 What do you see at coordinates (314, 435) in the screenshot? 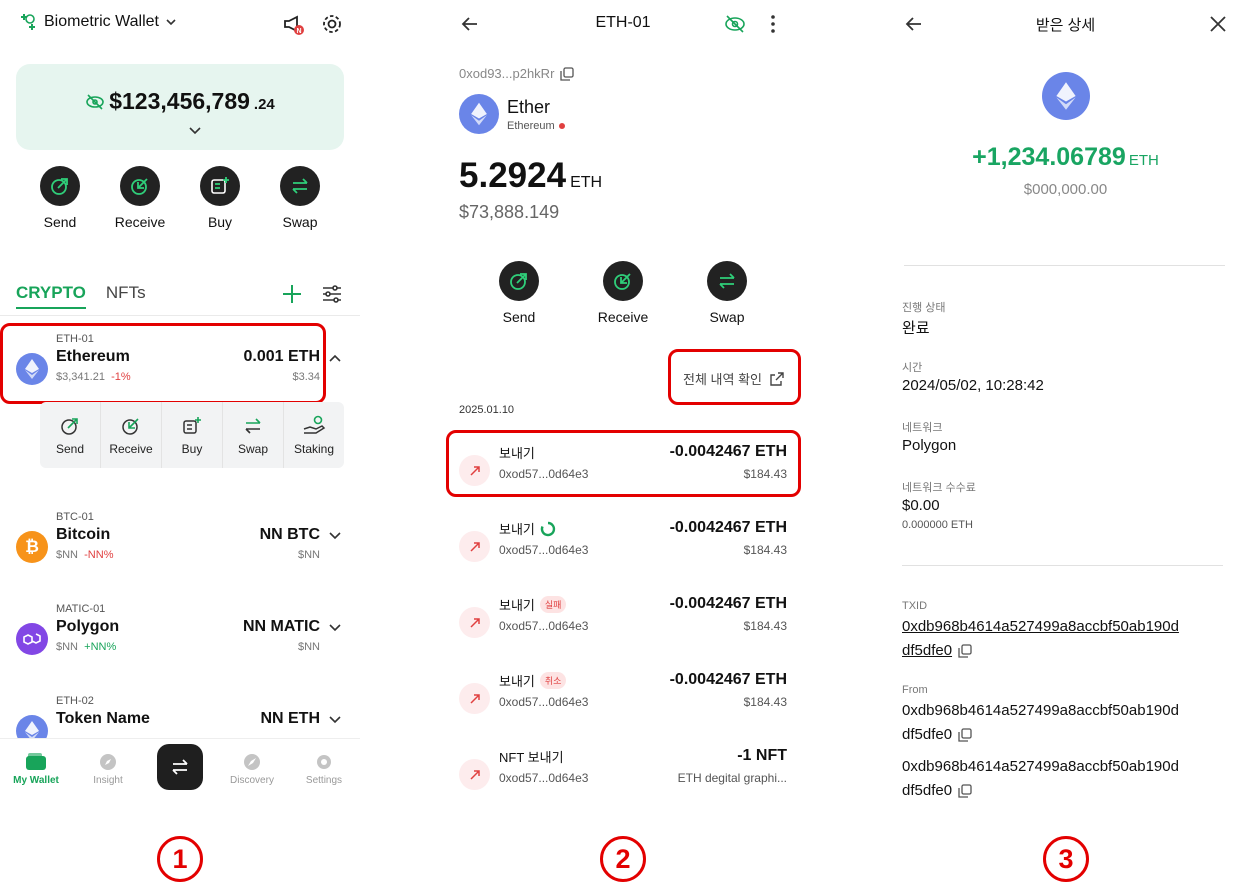
I see `quick-staking-button: Staking` at bounding box center [314, 435].